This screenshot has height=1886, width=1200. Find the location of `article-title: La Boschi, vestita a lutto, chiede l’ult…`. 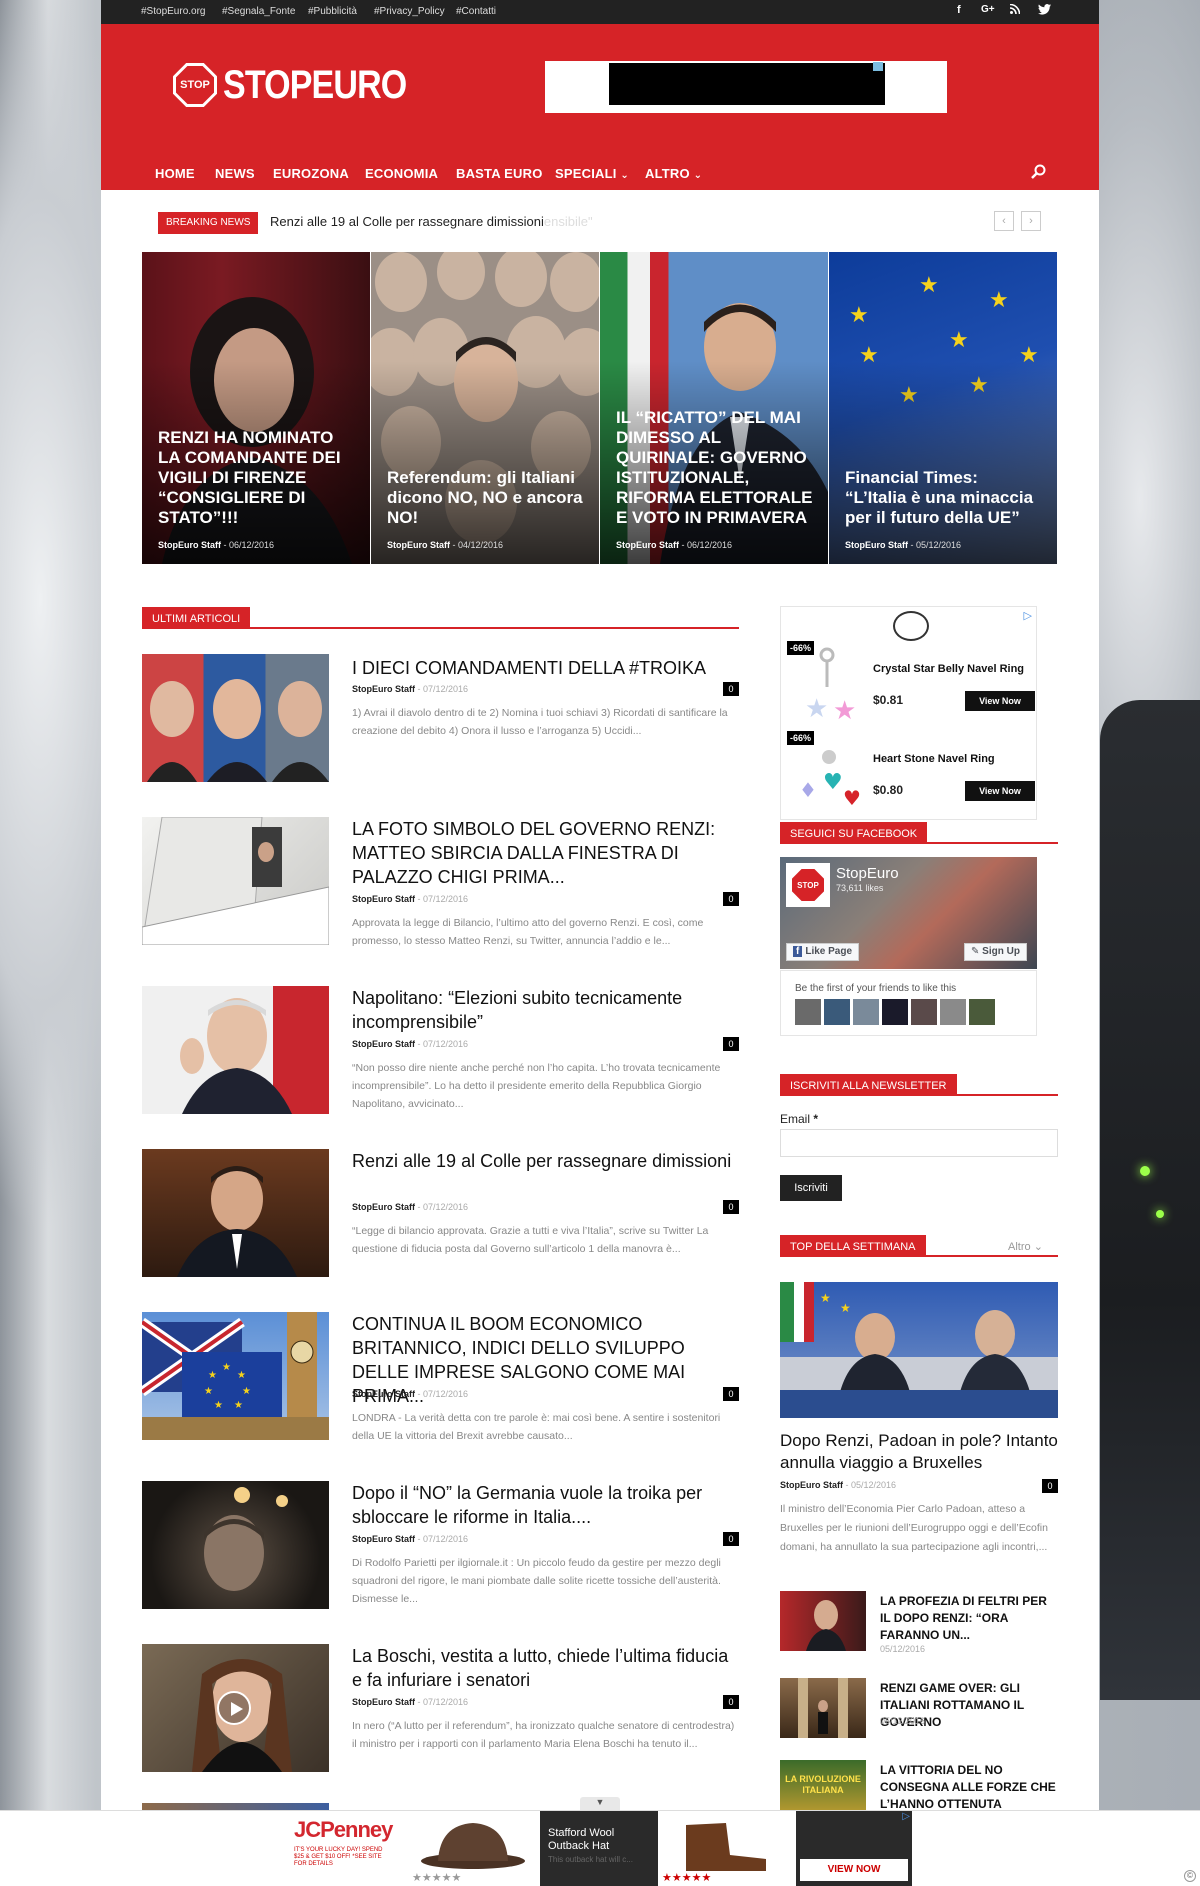

article-title: La Boschi, vestita a lutto, chiede l’ult… is located at coordinates (545, 1668).